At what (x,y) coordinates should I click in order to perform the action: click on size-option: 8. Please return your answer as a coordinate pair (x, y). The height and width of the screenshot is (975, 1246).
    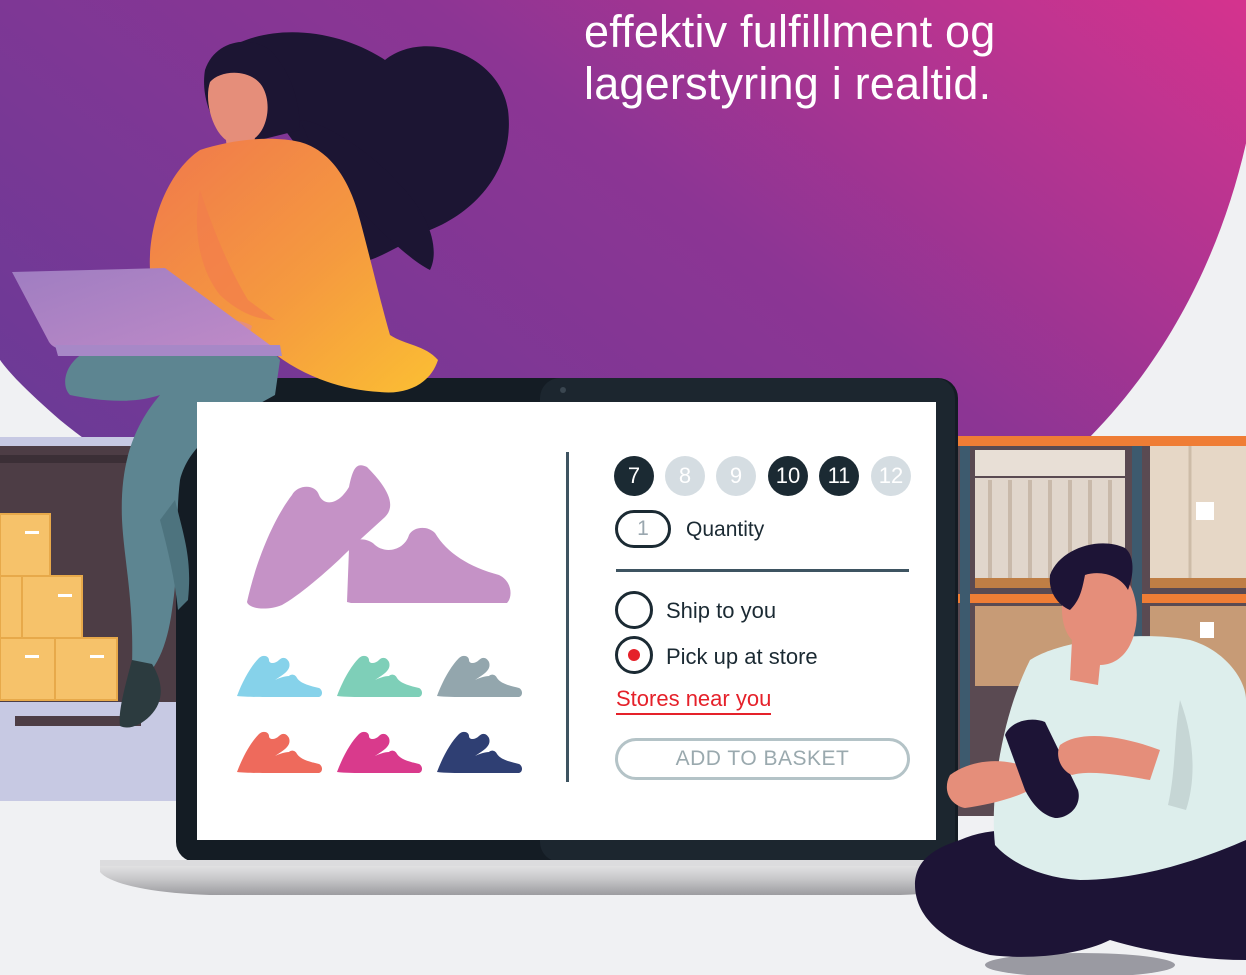
    Looking at the image, I should click on (685, 476).